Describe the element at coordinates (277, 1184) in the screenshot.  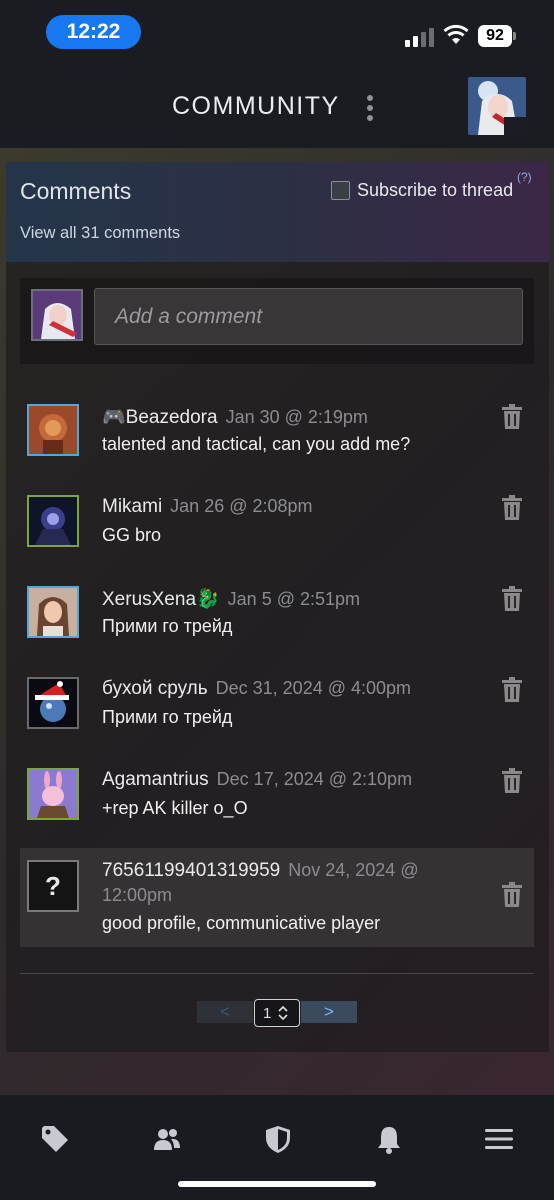
I see `home-indicator` at that location.